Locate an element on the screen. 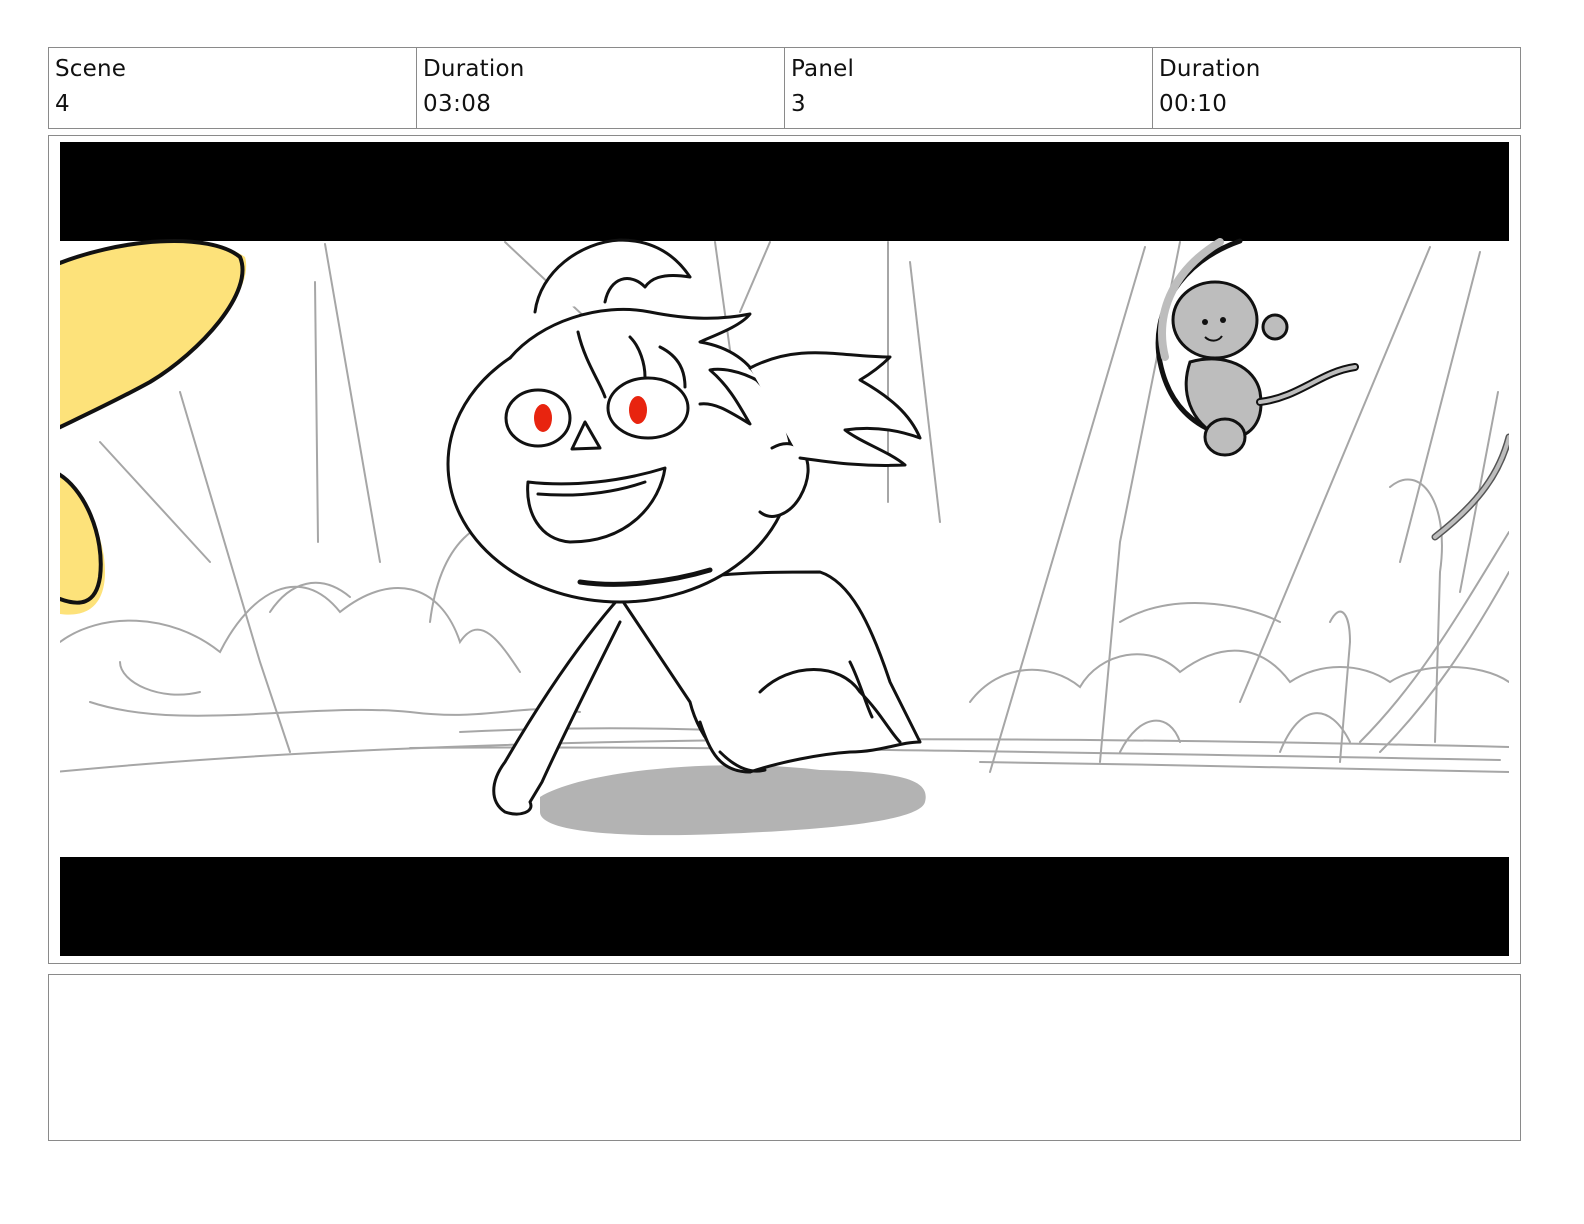 The image size is (1584, 1224). panel-notes-box is located at coordinates (784, 1057).